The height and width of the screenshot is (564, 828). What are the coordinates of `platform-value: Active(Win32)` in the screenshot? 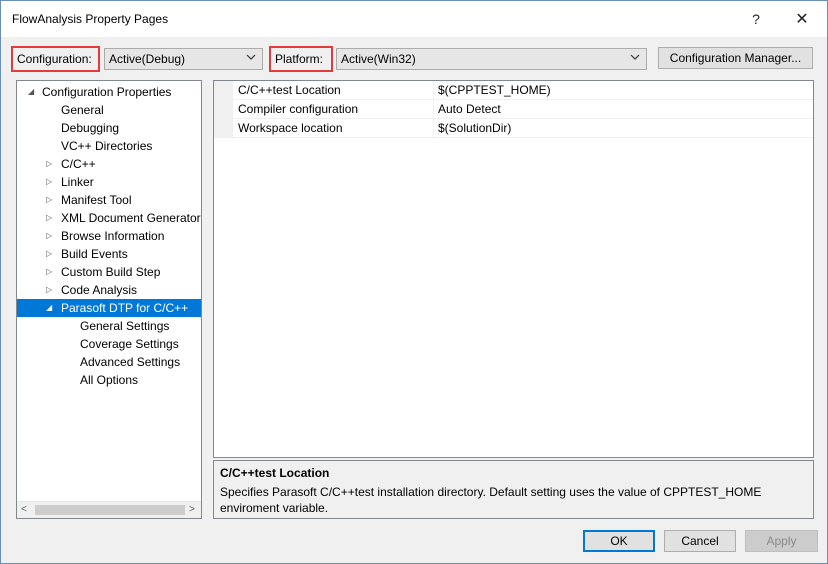 It's located at (378, 59).